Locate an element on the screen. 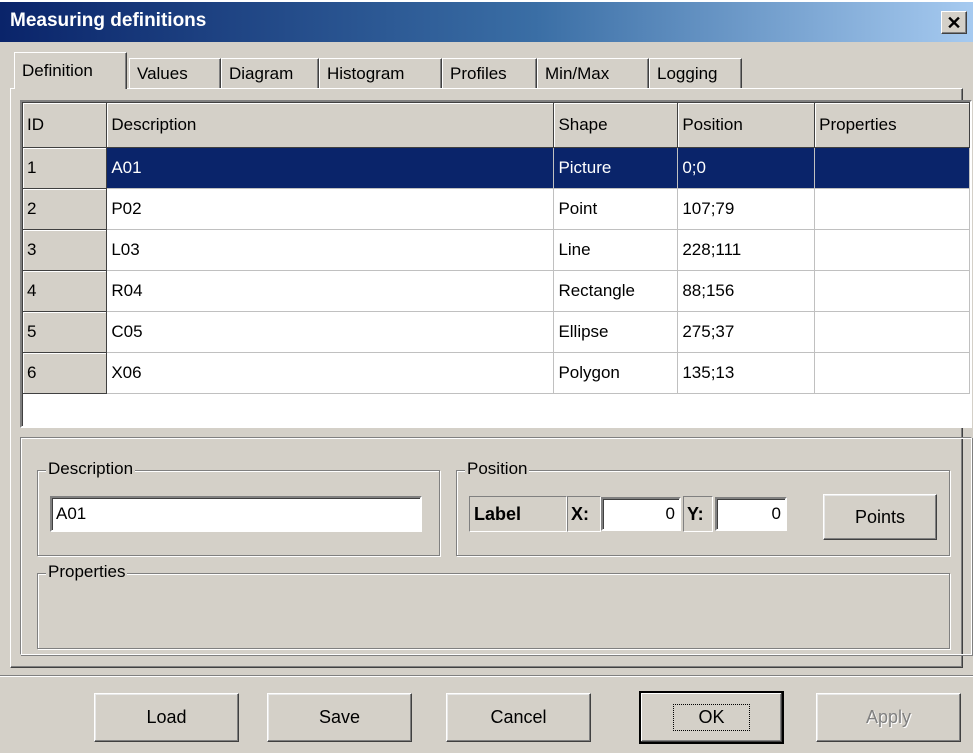 This screenshot has width=973, height=753. table-row: 1 A01 Picture 0;0 is located at coordinates (496, 168).